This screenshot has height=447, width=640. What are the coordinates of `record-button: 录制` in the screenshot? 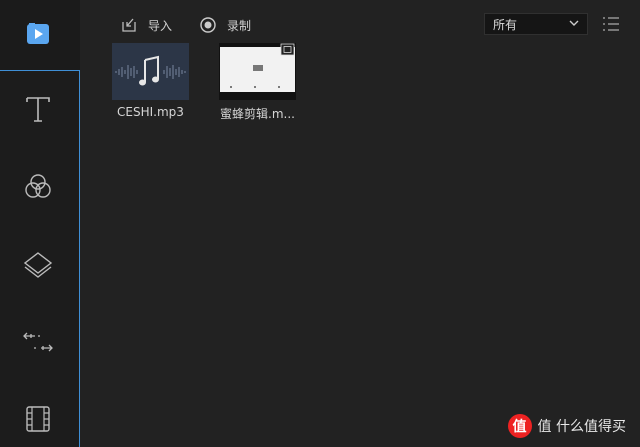 It's located at (225, 25).